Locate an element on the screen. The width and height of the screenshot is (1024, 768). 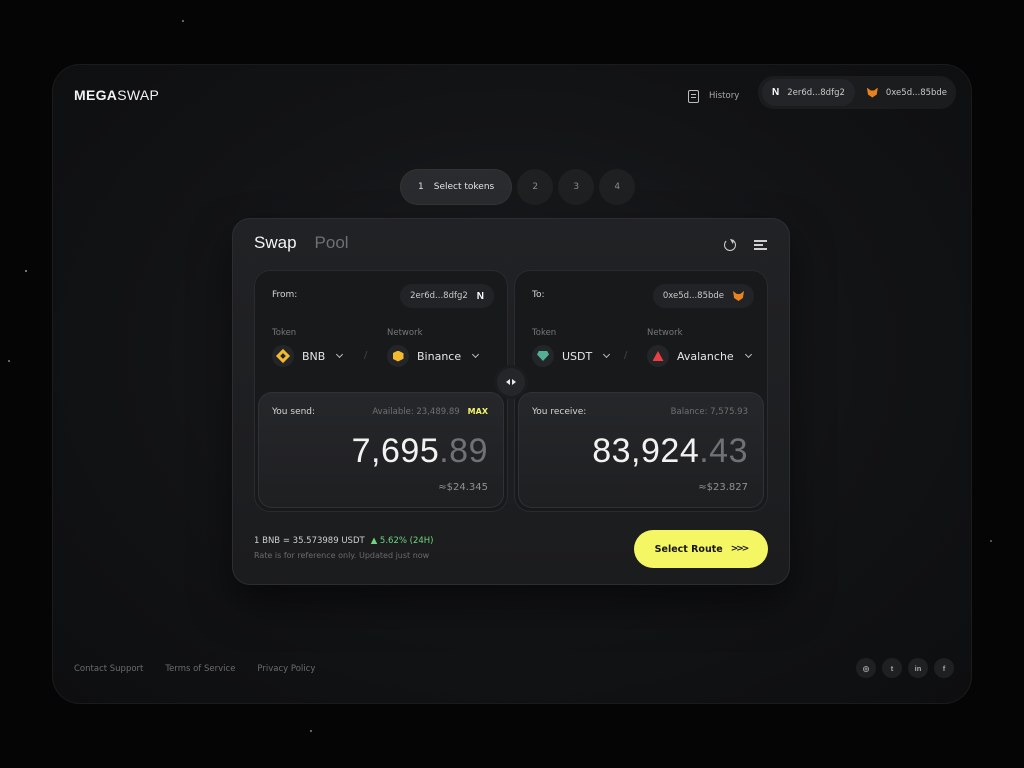
from-address: 2er6d...8dfg2 is located at coordinates (439, 296).